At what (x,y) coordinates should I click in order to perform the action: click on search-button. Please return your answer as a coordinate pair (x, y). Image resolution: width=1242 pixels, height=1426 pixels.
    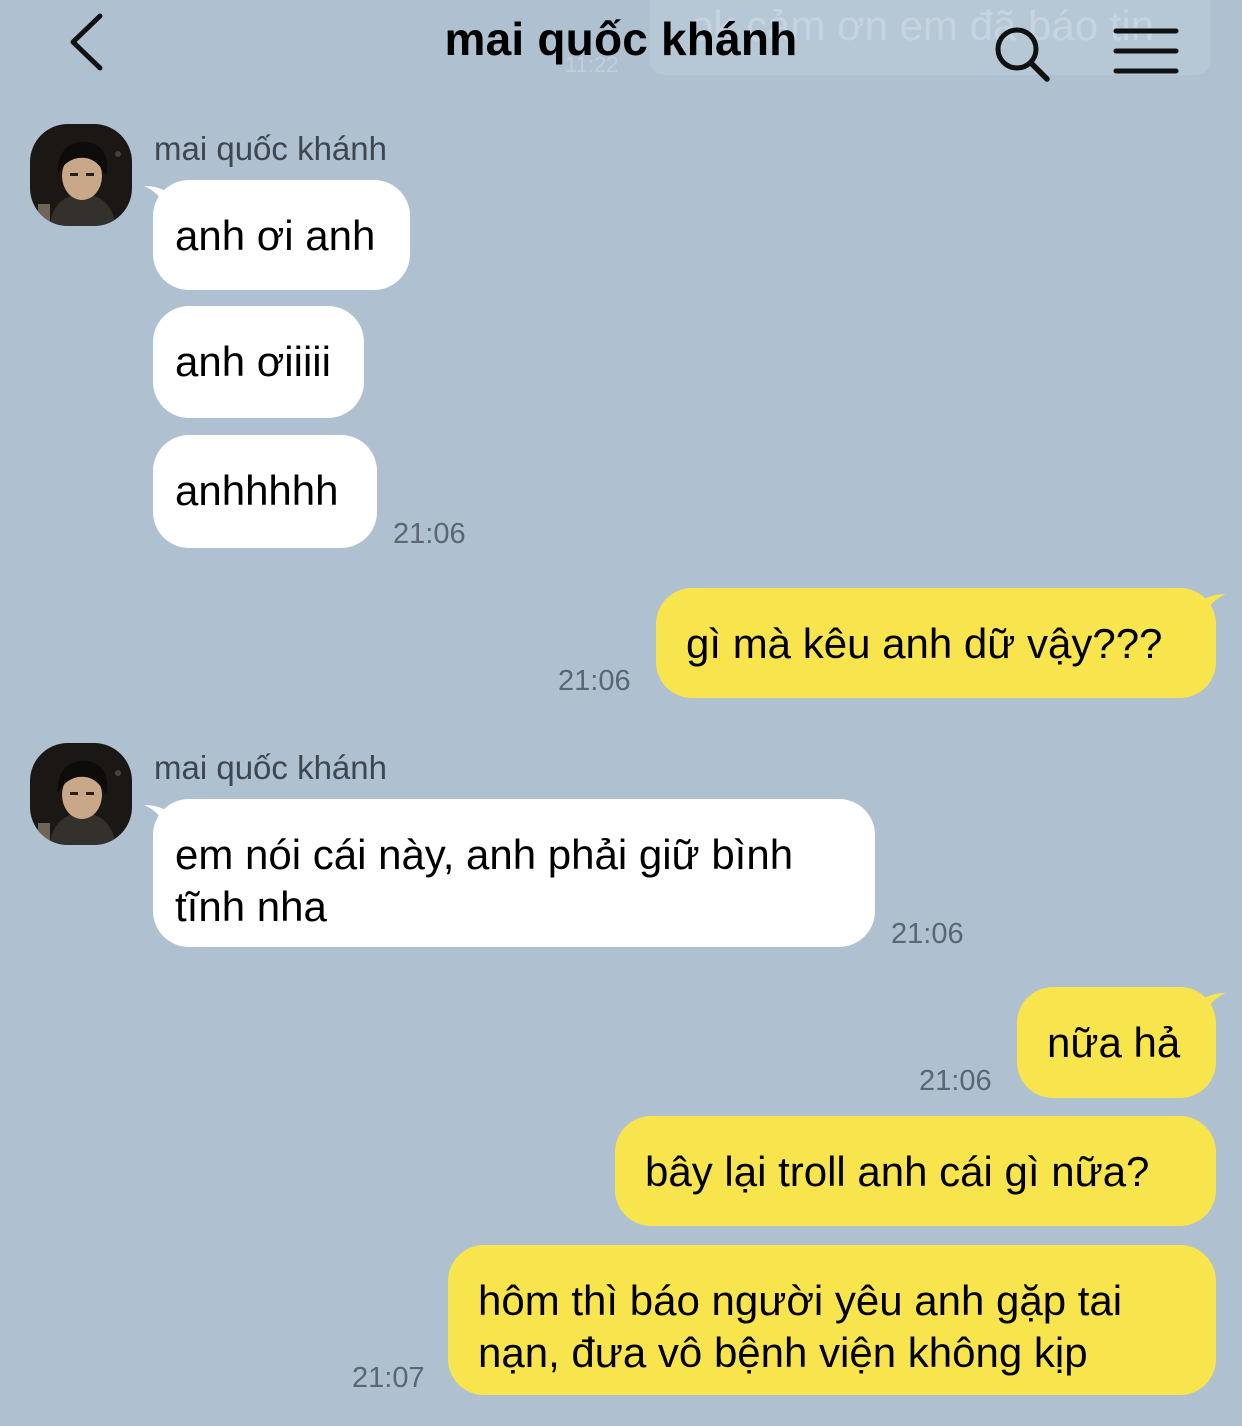
    Looking at the image, I should click on (1022, 54).